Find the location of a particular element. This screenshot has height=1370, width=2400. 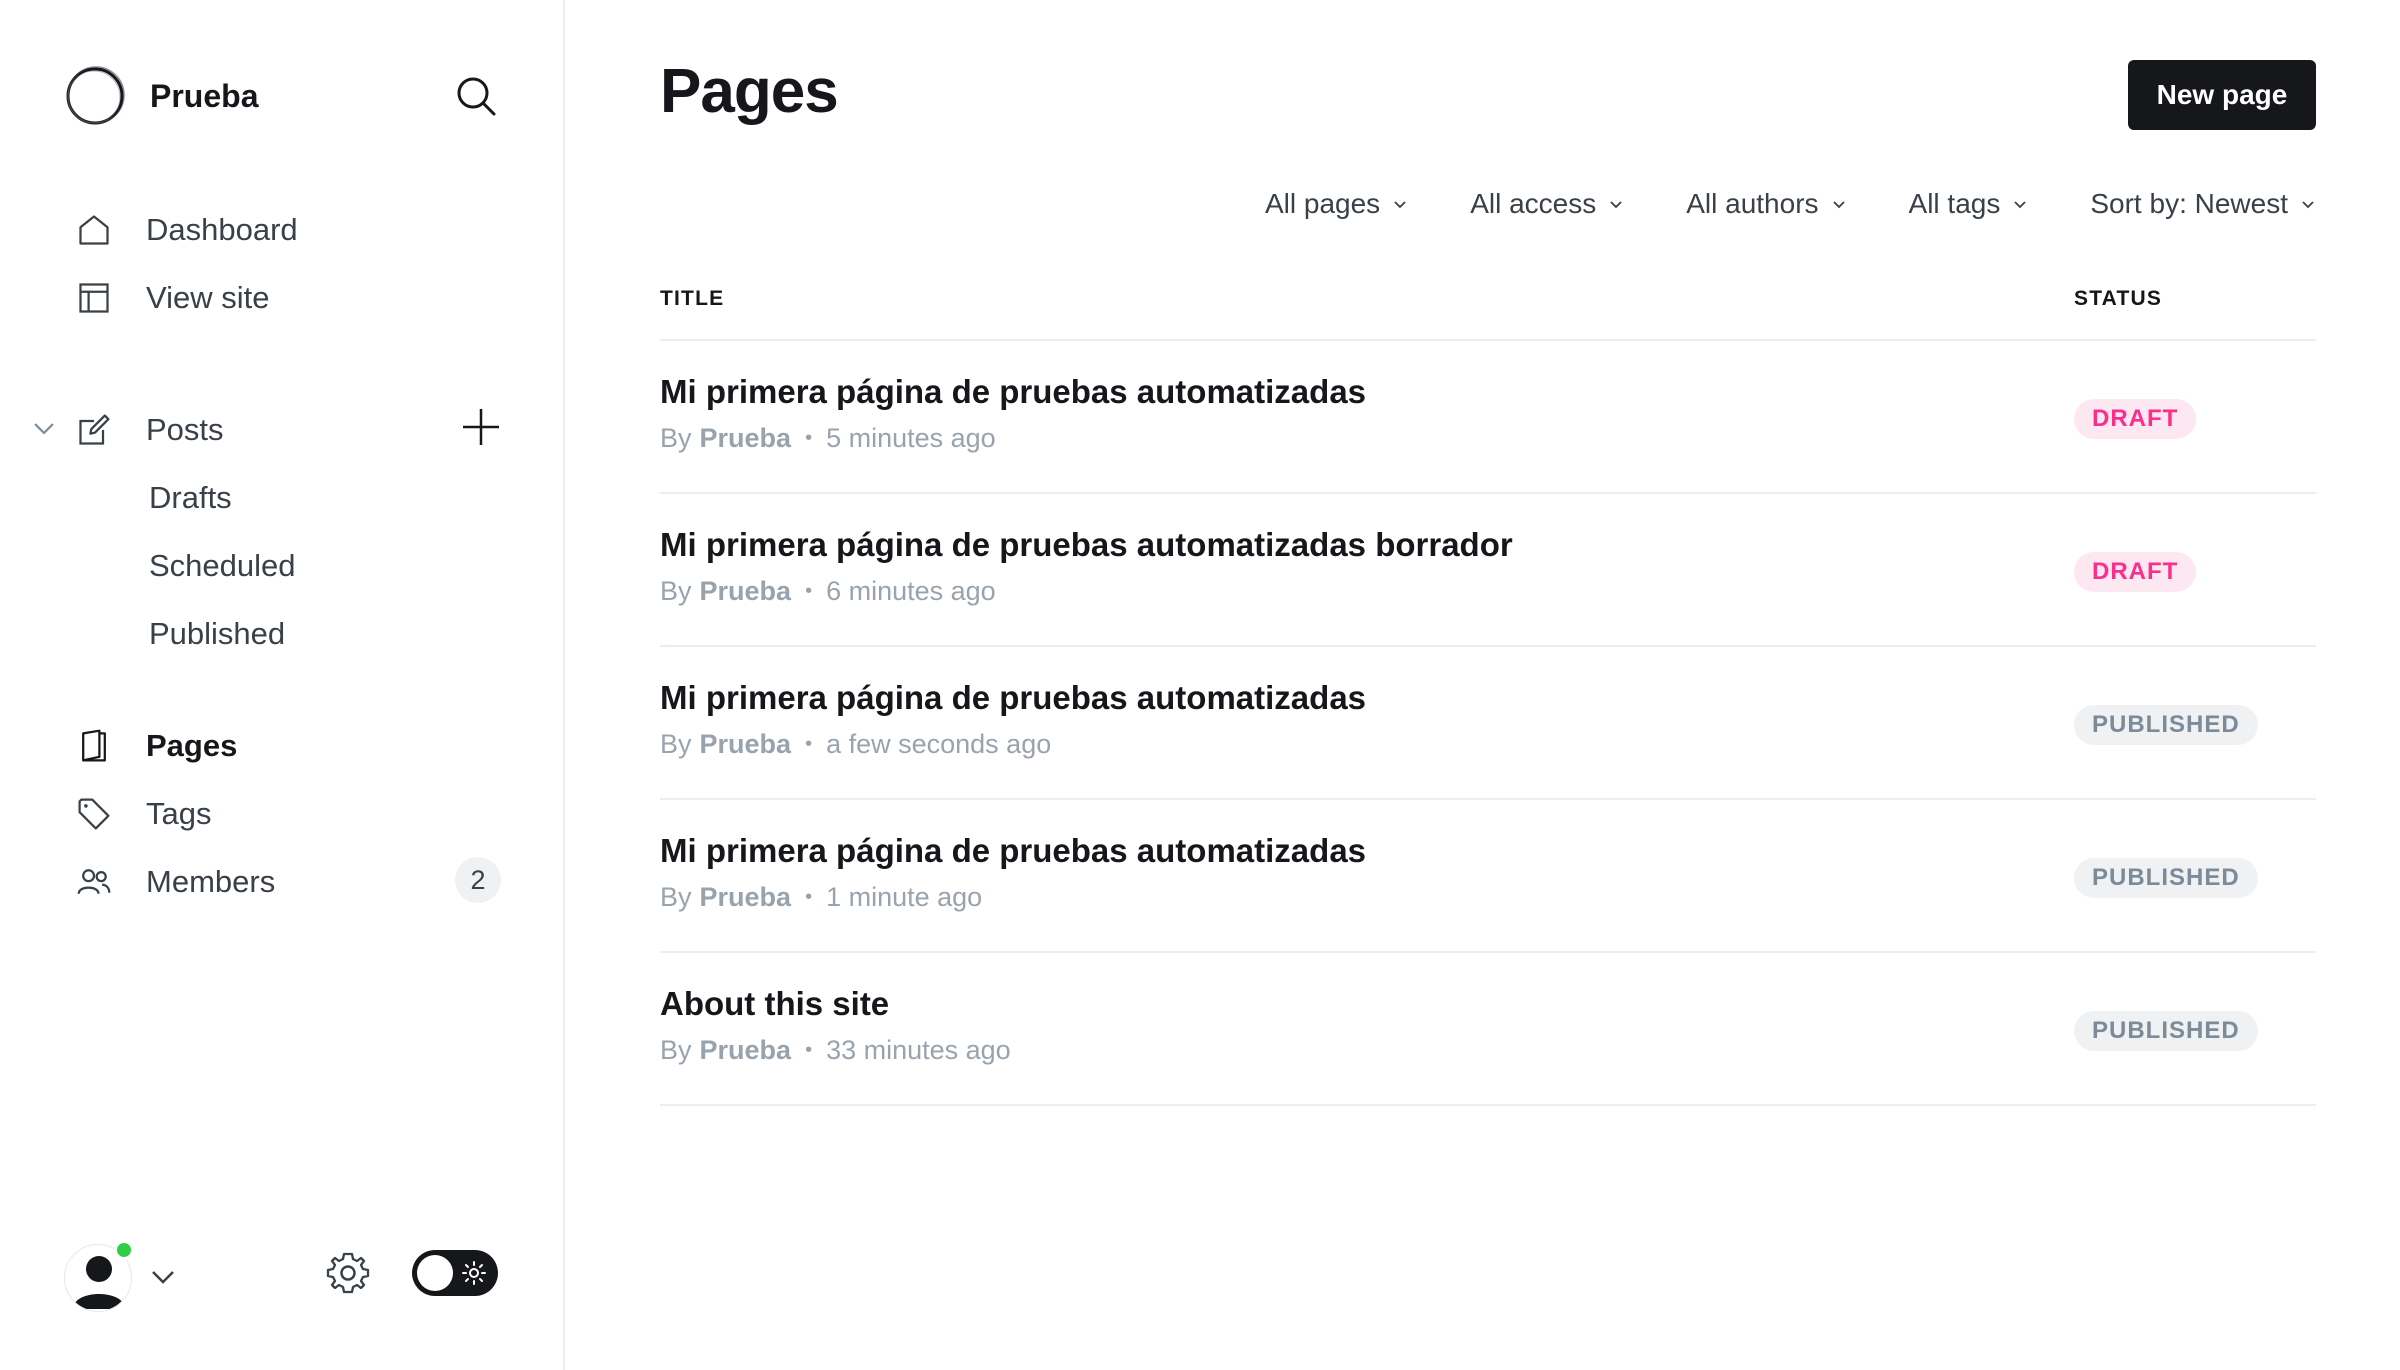

nav-pages: Pages is located at coordinates (155, 746).